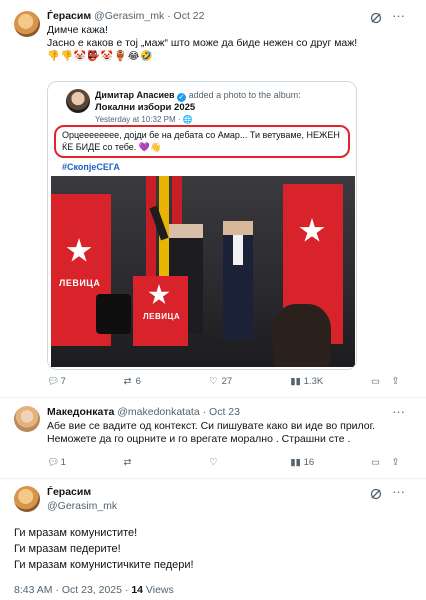  Describe the element at coordinates (104, 565) in the screenshot. I see `tweet-text-line: Ги мразам комунистичките педери!` at that location.